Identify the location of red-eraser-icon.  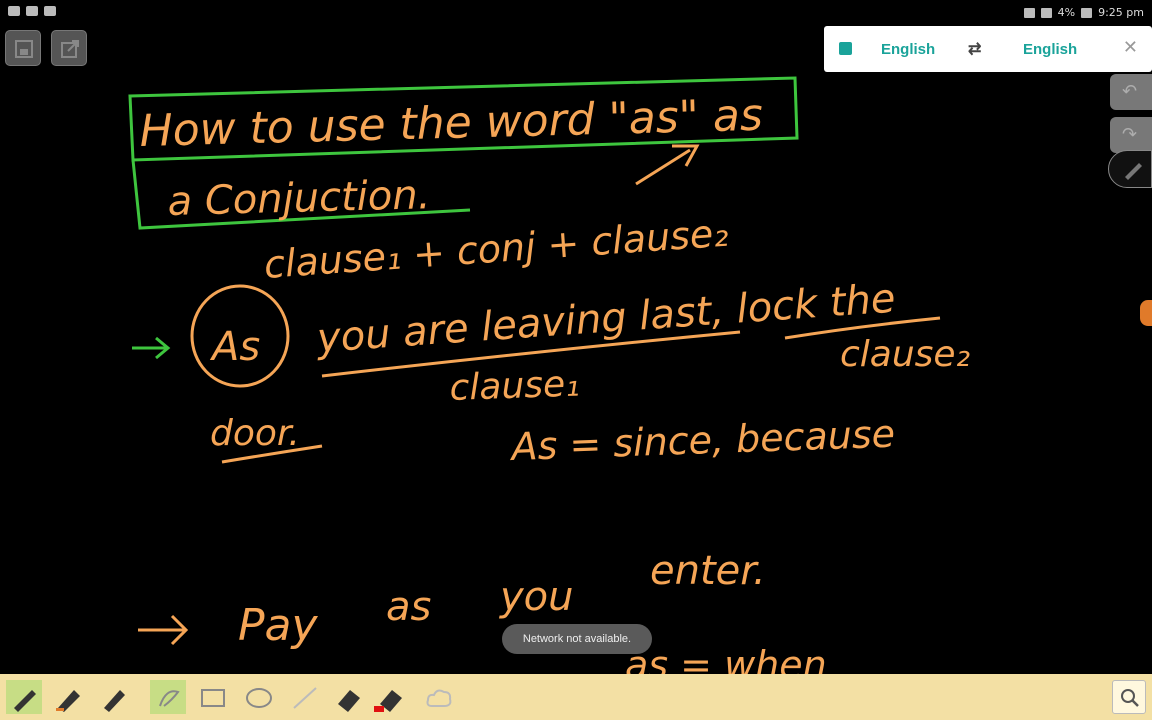
(388, 701).